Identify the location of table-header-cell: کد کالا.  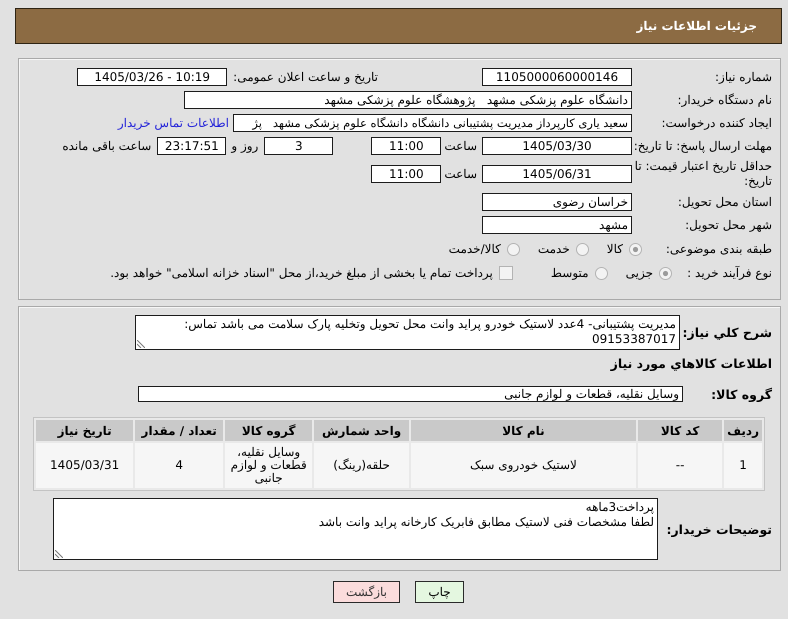
(680, 430).